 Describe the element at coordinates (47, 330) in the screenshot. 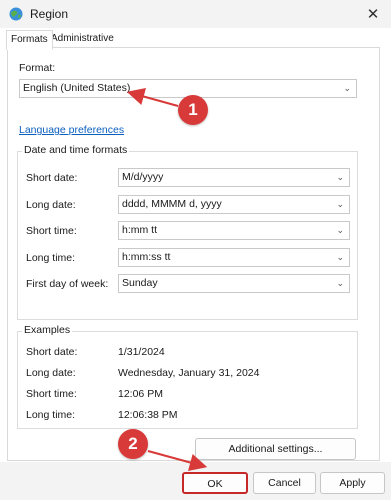

I see `examples-title: Examples` at that location.